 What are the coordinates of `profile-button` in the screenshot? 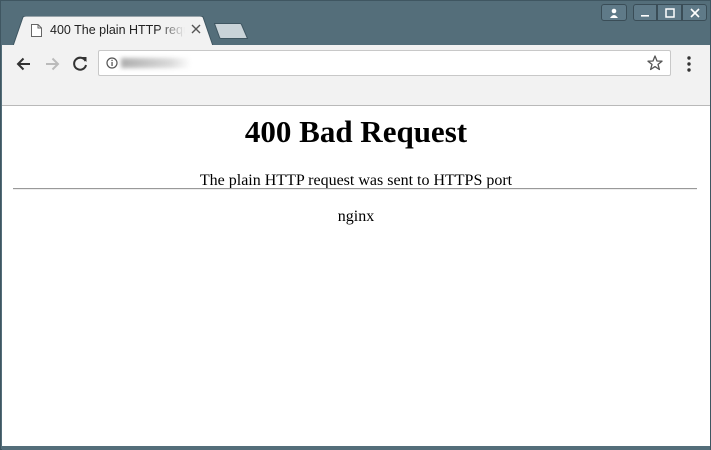 It's located at (614, 12).